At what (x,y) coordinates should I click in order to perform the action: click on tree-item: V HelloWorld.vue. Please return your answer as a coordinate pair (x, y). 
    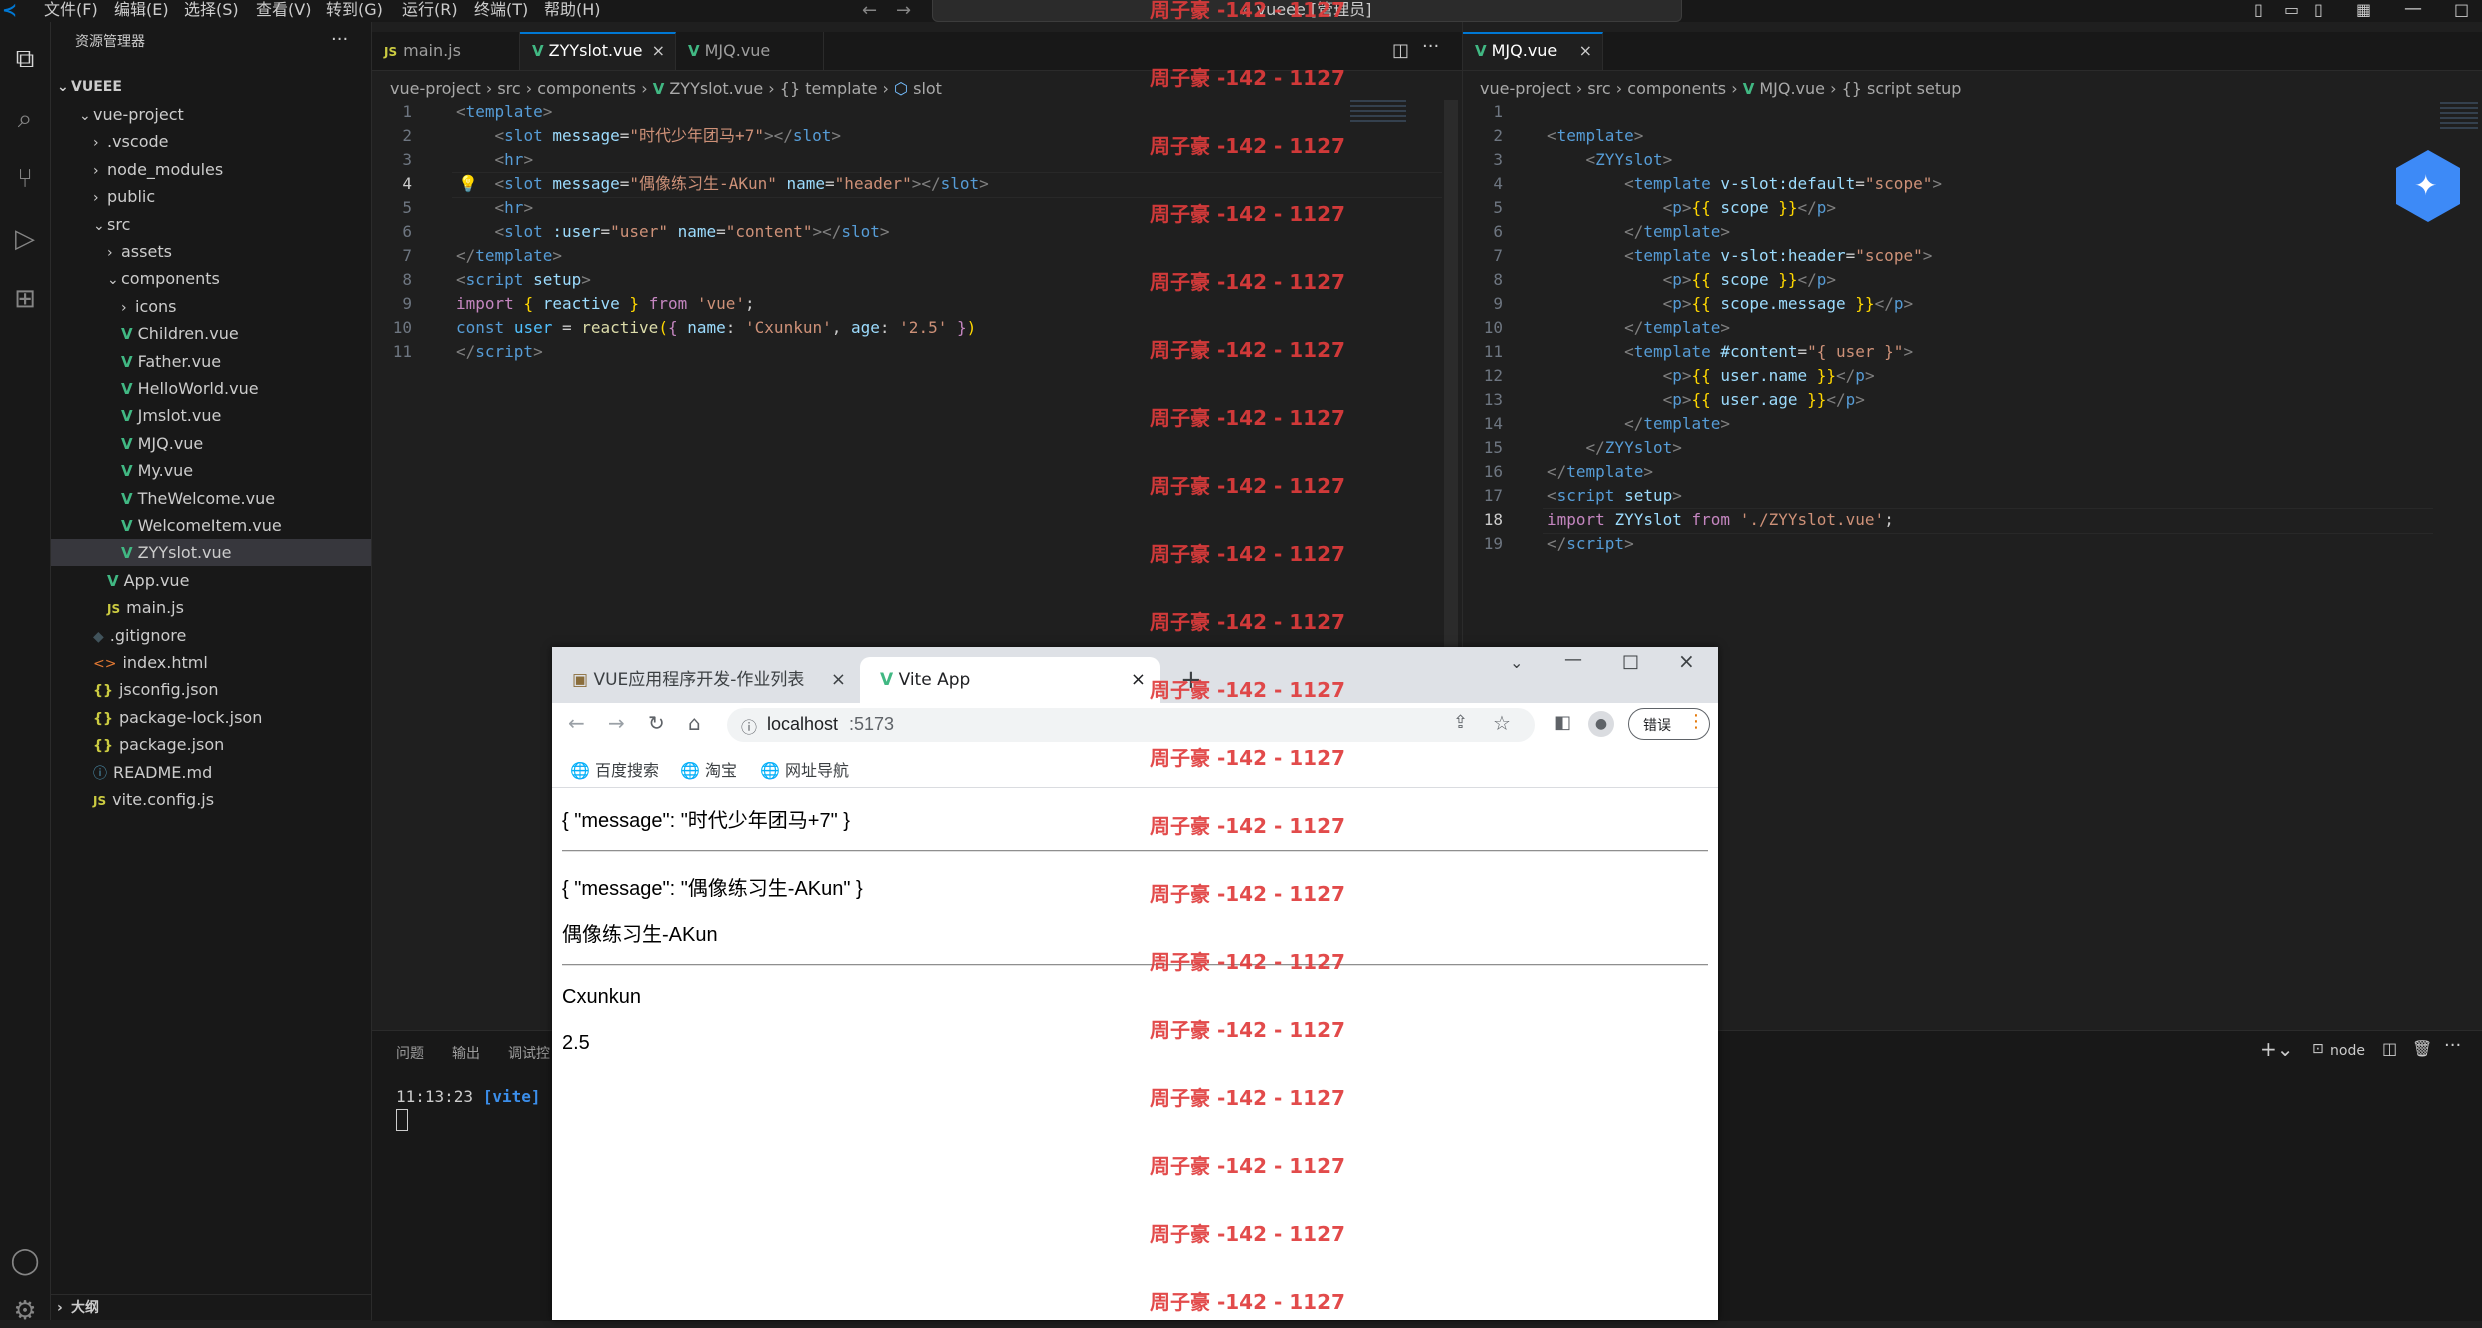
    Looking at the image, I should click on (211, 388).